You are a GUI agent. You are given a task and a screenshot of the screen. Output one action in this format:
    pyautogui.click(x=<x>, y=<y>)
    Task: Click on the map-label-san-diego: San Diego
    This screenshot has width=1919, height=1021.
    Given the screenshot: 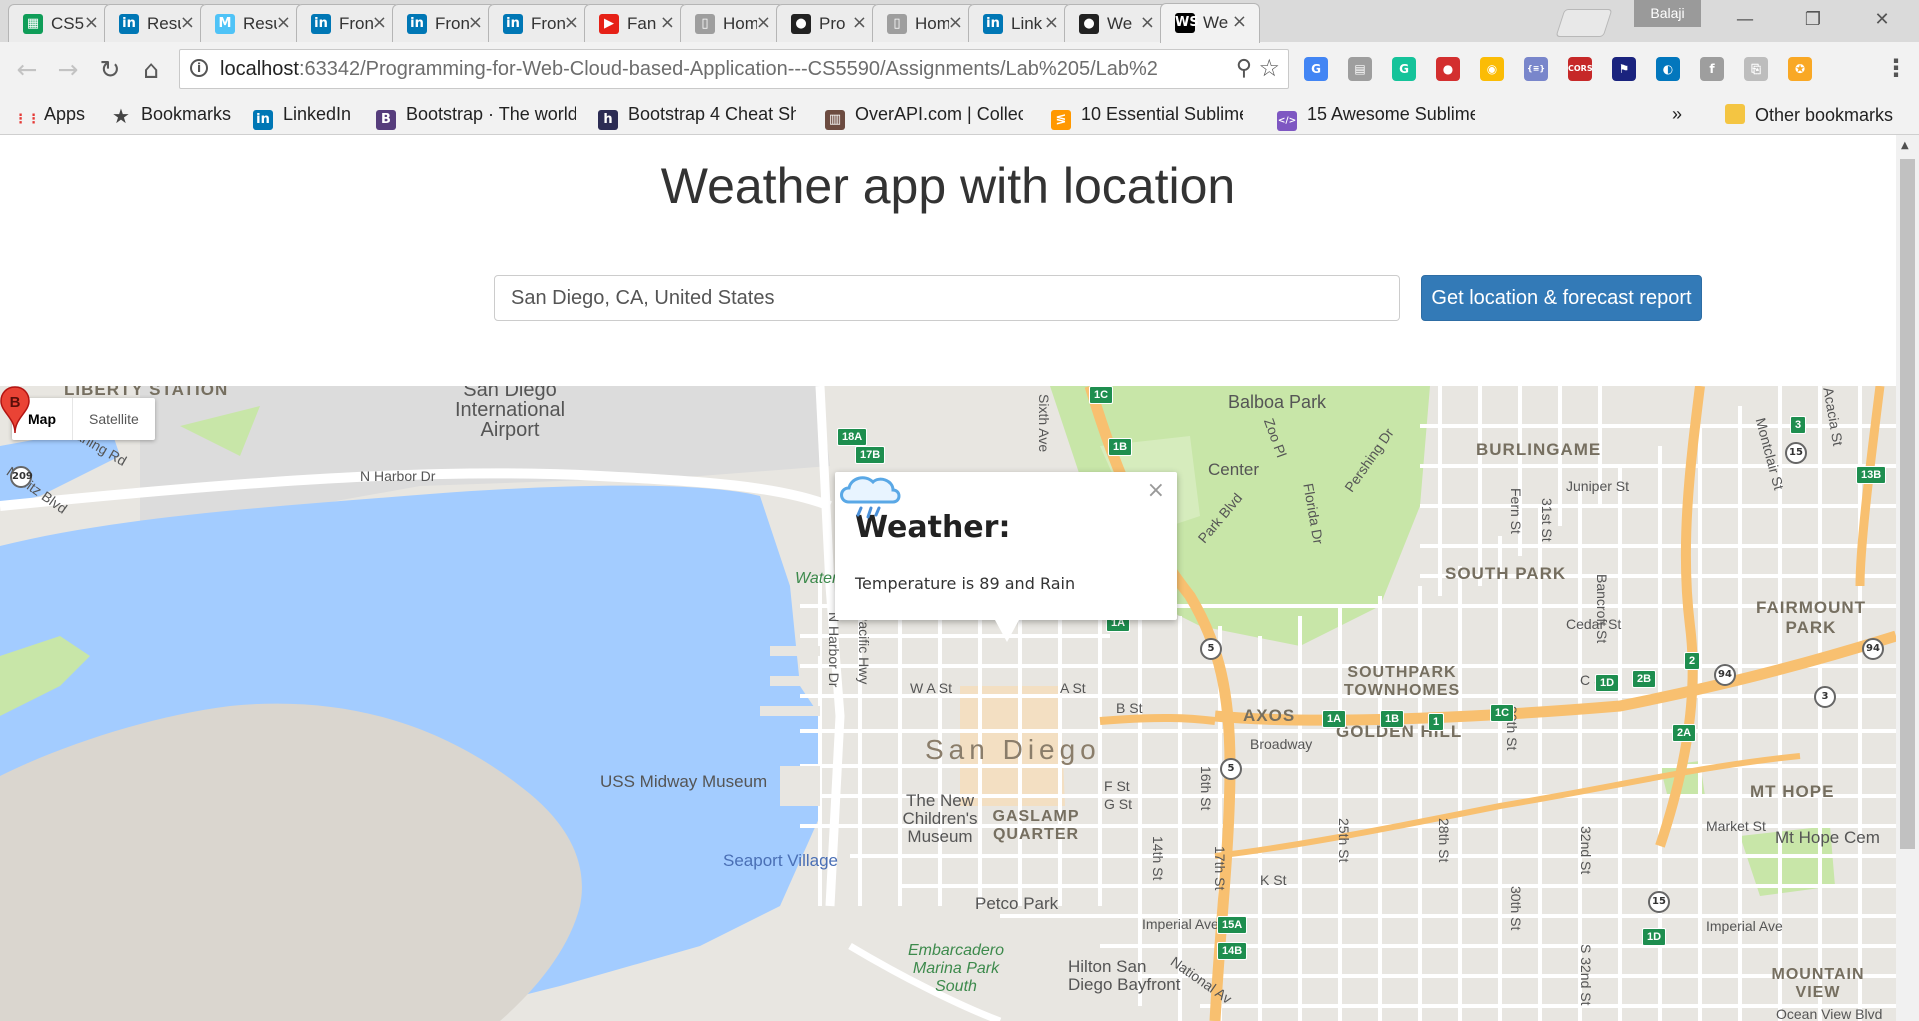 What is the action you would take?
    pyautogui.click(x=1013, y=749)
    